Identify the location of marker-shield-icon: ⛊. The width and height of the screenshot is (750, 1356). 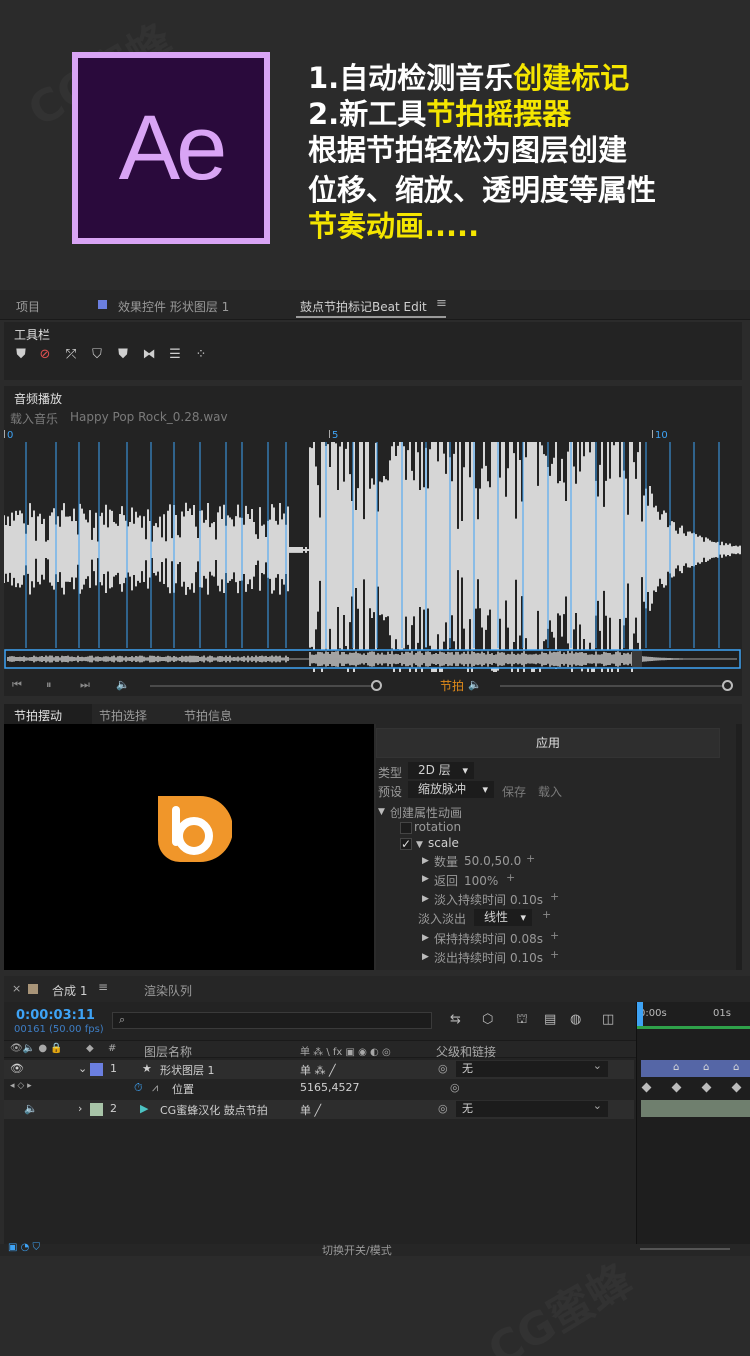
(123, 355).